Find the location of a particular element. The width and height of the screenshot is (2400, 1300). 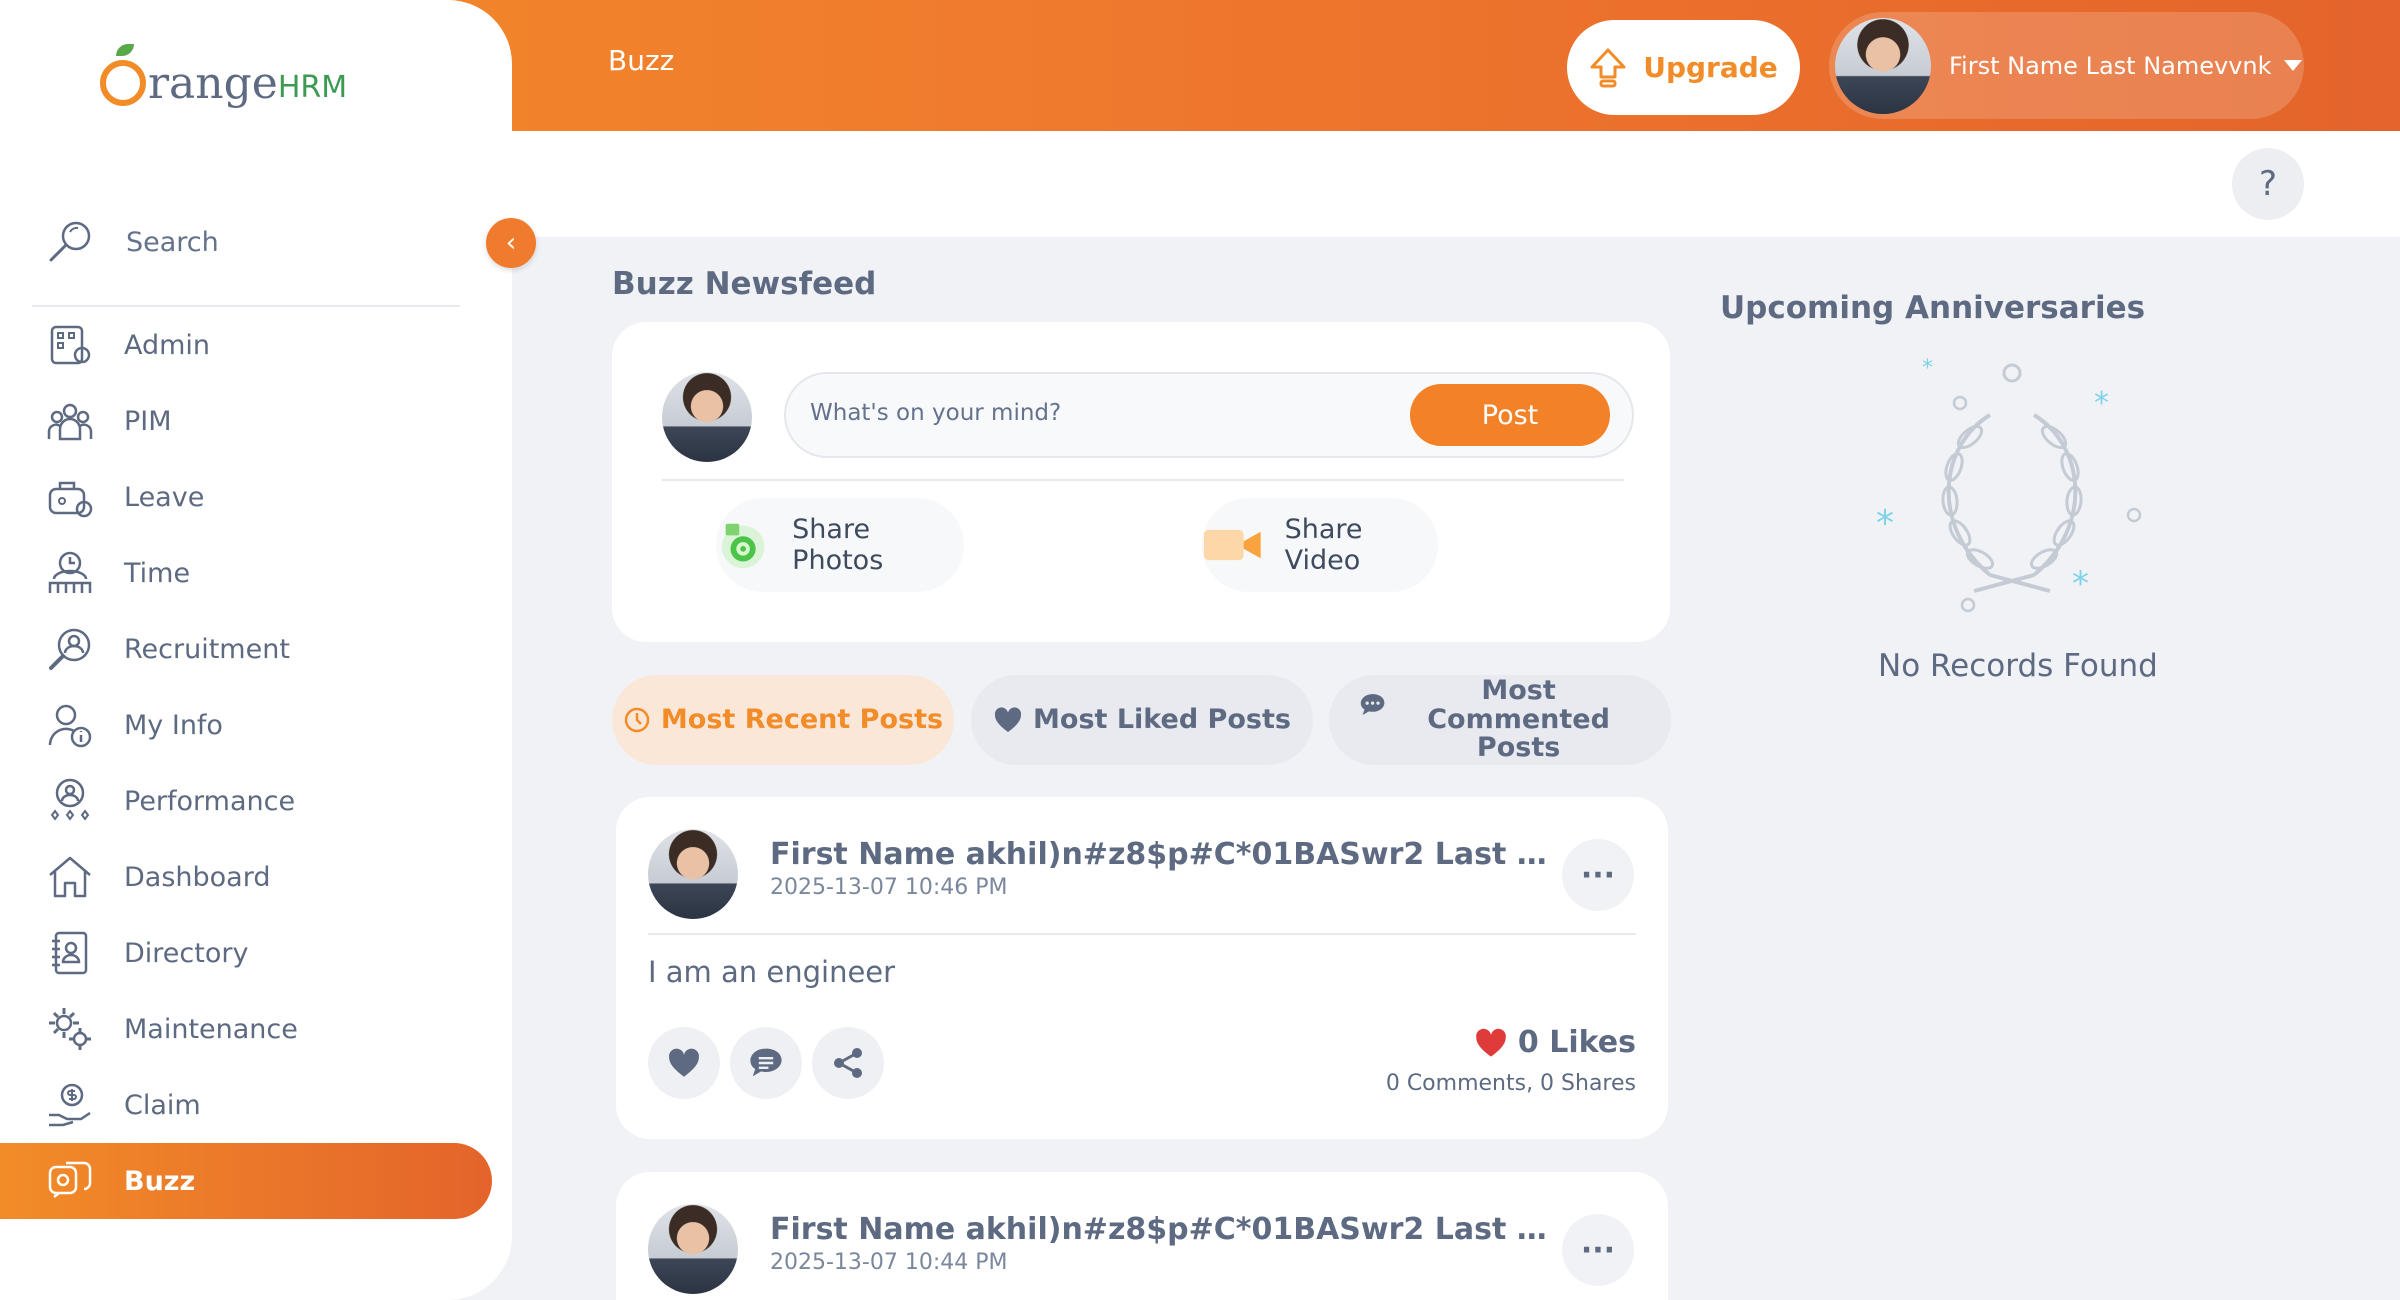

sidebar-item-time: Time is located at coordinates (256, 573).